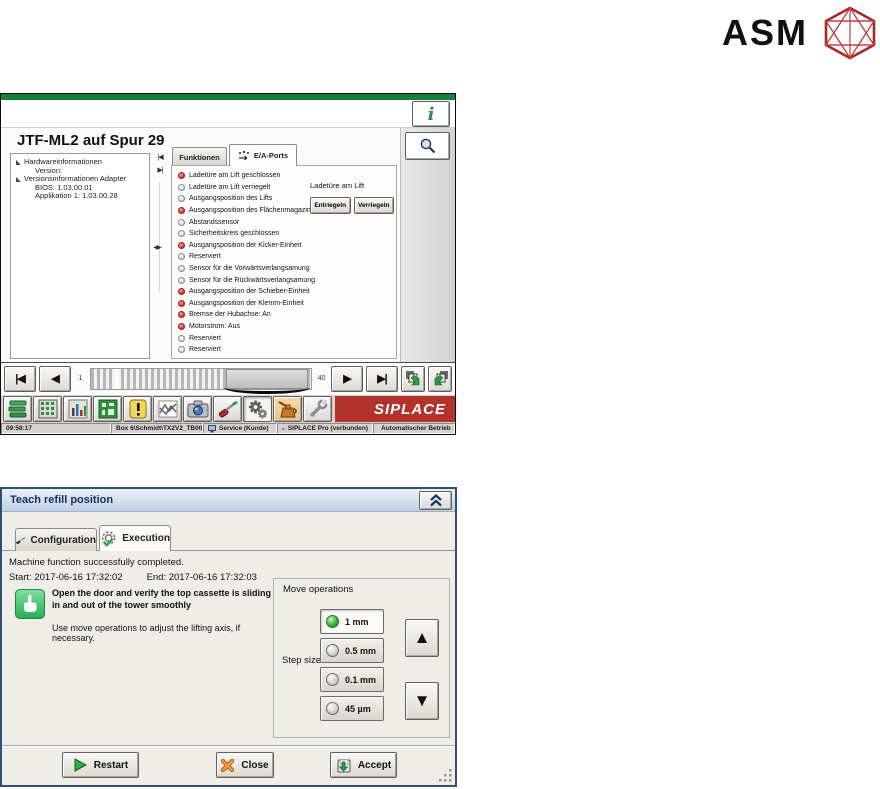 The width and height of the screenshot is (880, 789). I want to click on splitter-collapse-right-icon: ▶|, so click(160, 170).